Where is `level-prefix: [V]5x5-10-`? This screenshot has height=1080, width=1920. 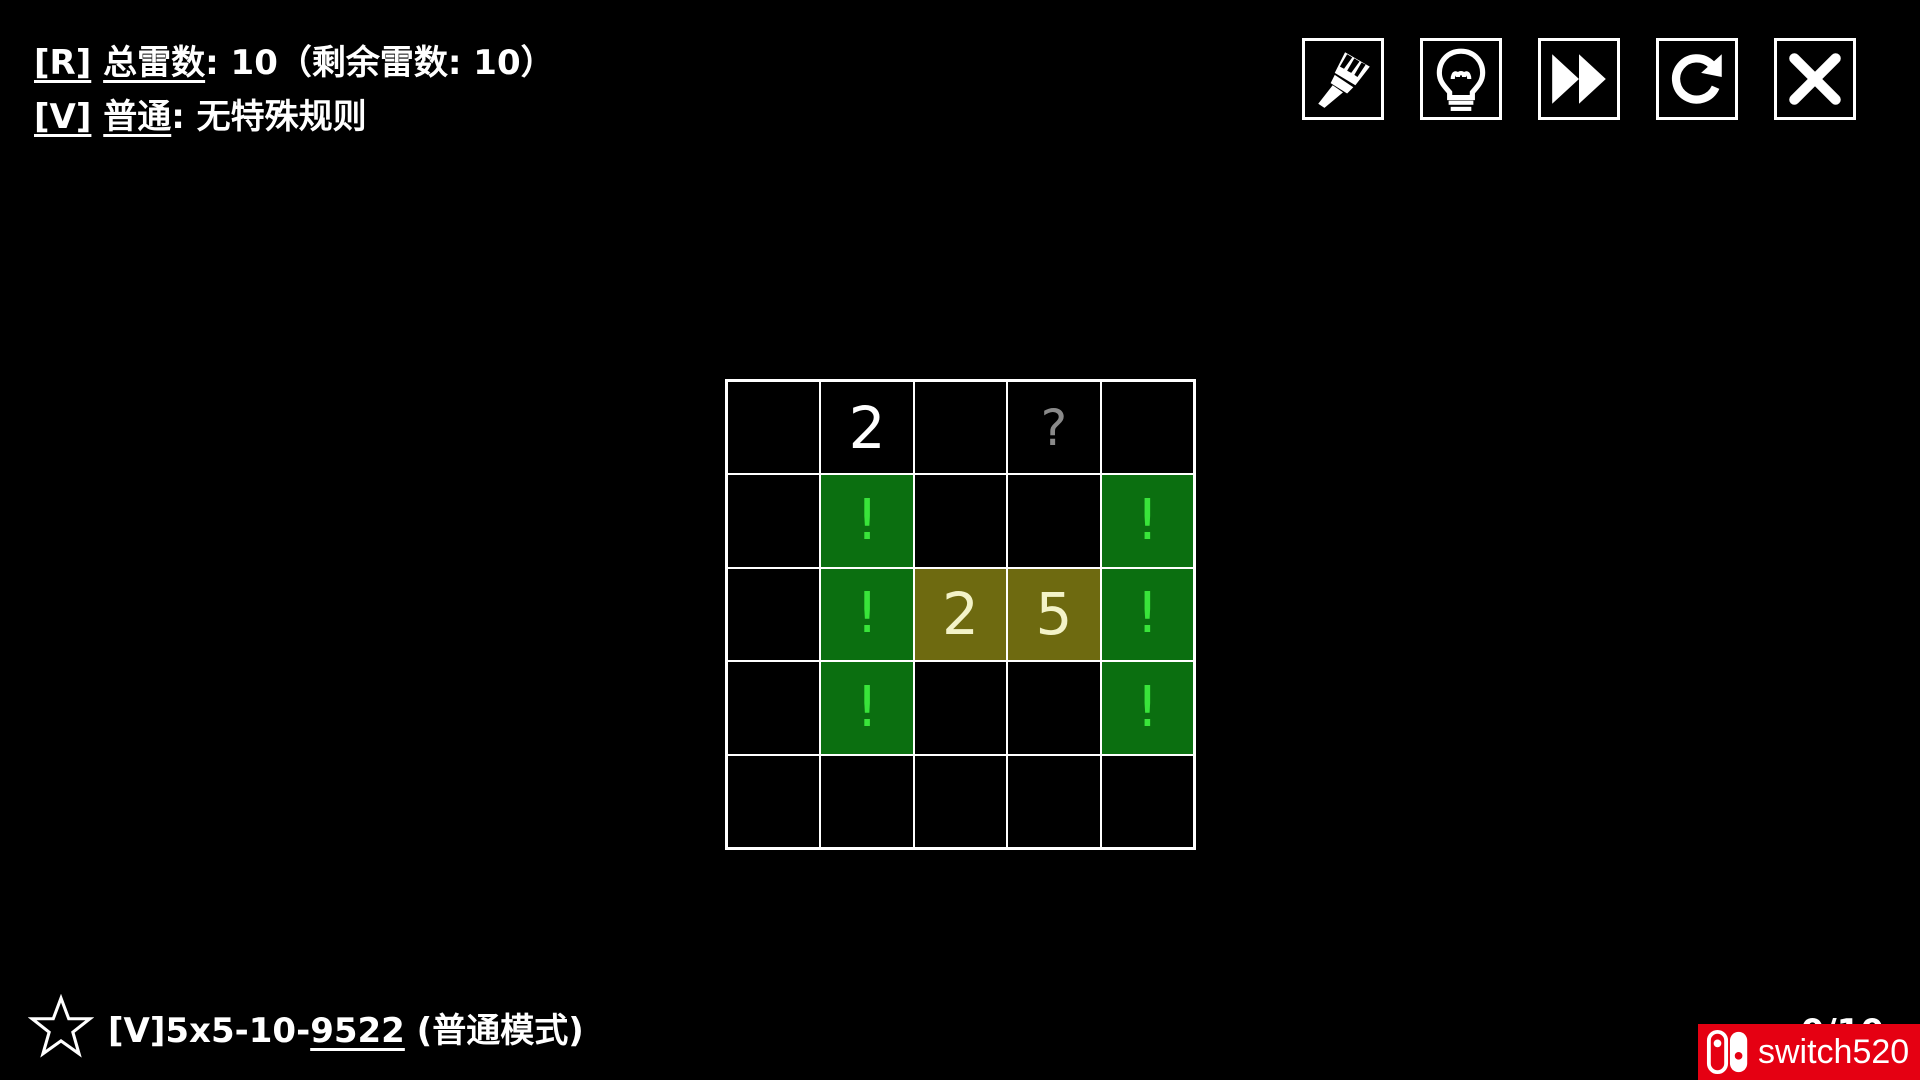
level-prefix: [V]5x5-10- is located at coordinates (209, 1030).